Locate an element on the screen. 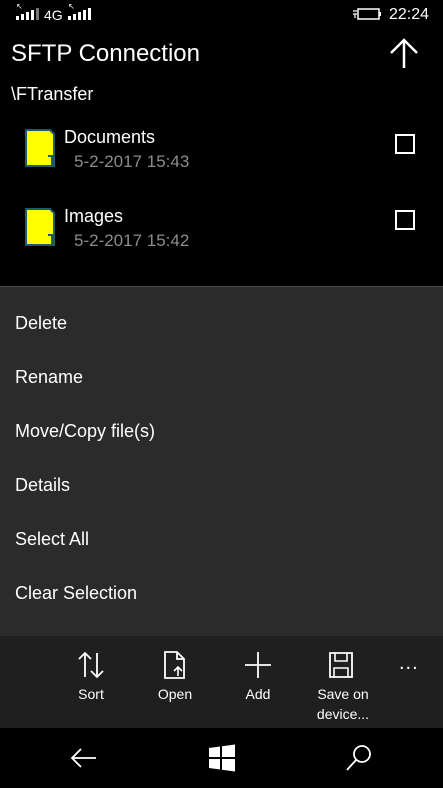 This screenshot has width=443, height=788. sort-label: Sort is located at coordinates (91, 694).